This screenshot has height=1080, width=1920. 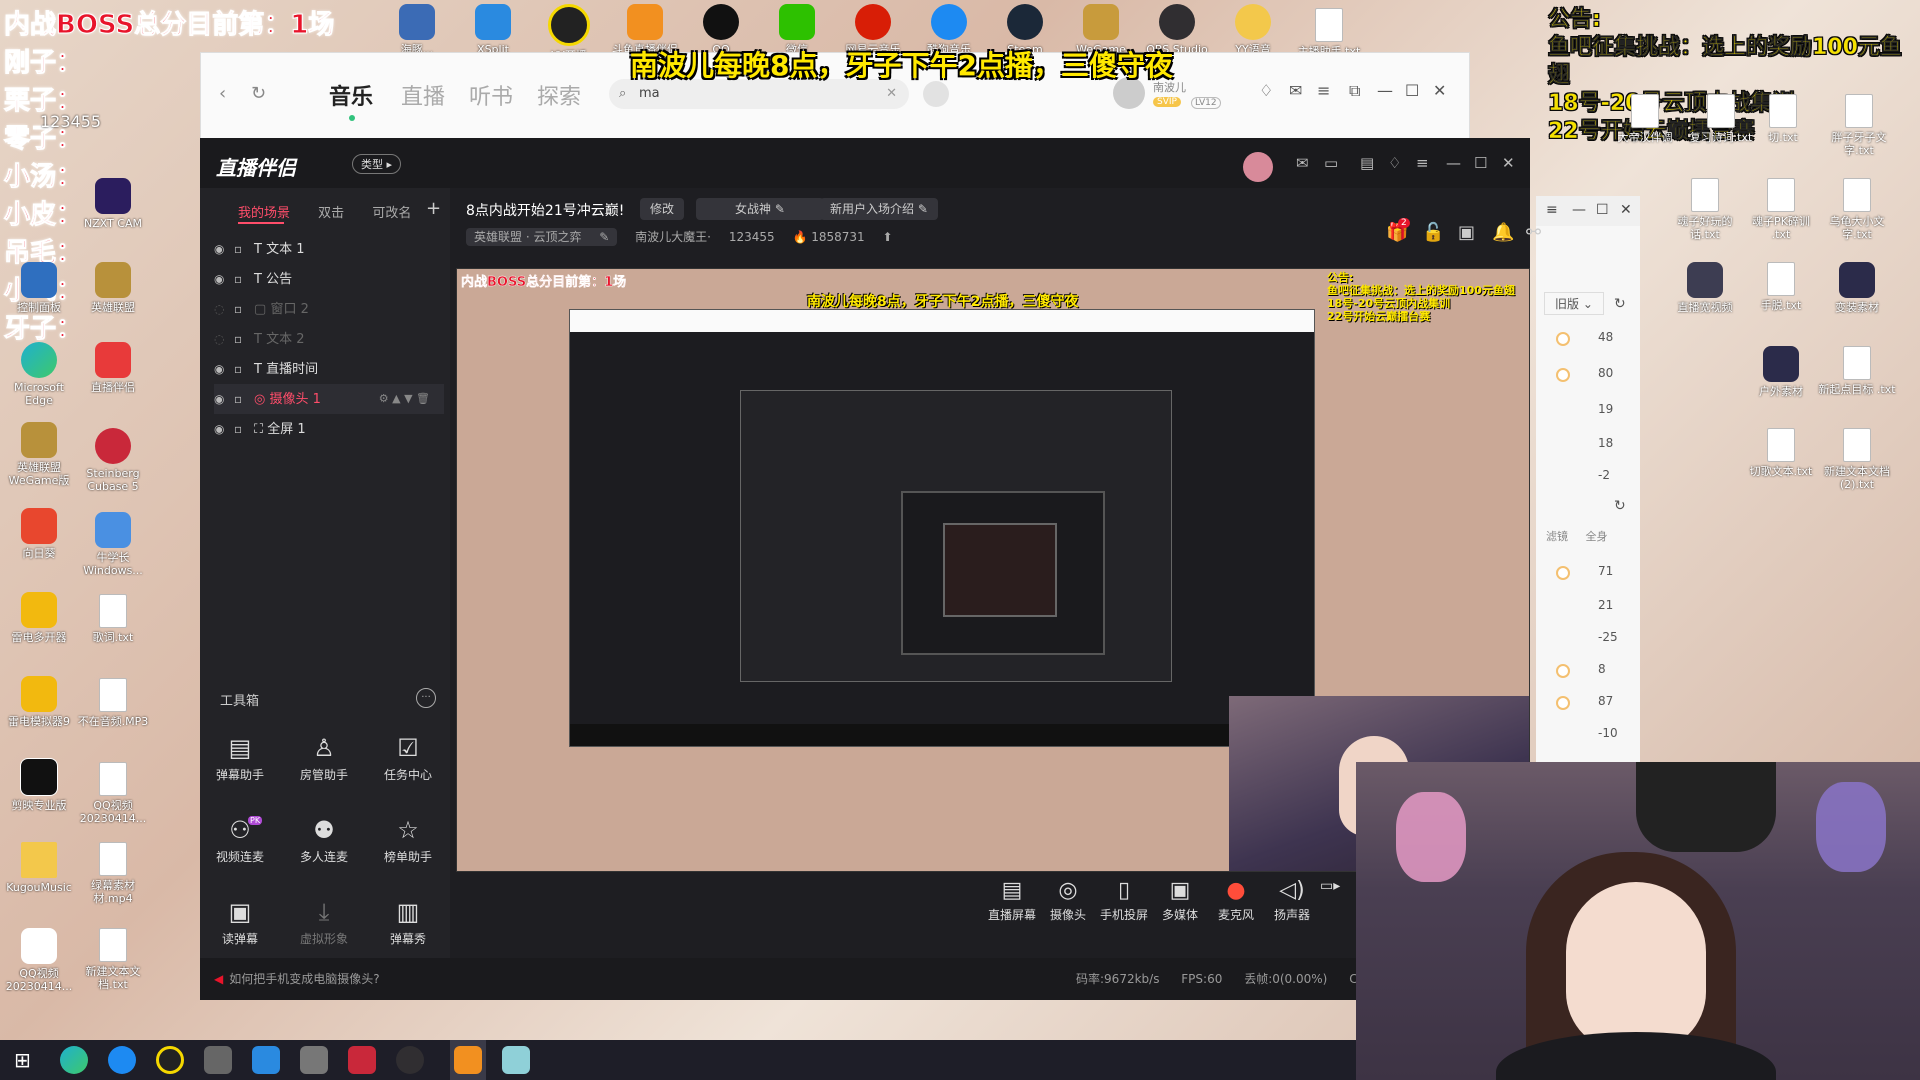 I want to click on desktop-file-lyrics: 歌词.txt, so click(x=113, y=619).